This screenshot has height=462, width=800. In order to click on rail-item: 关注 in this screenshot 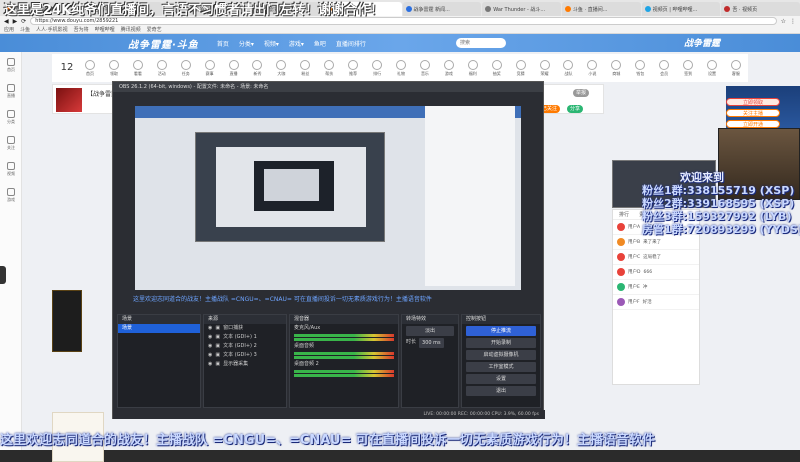, I will do `click(11, 143)`.